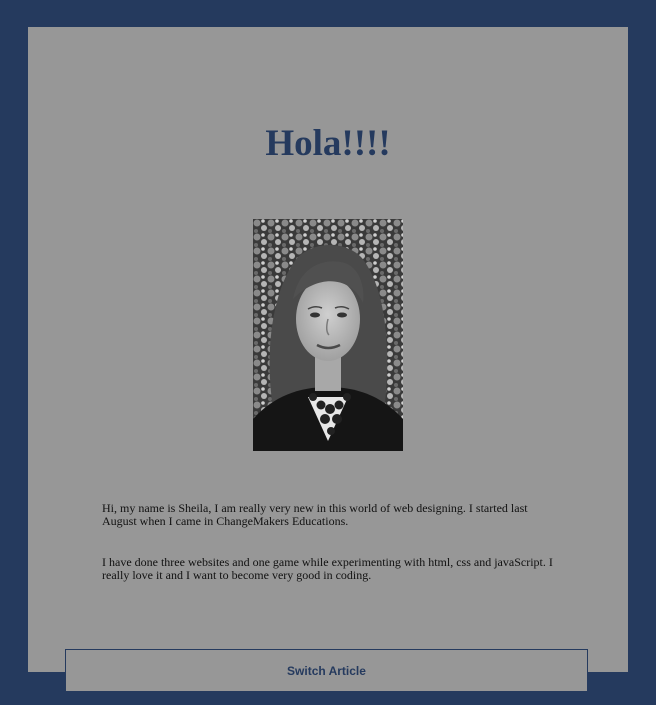  I want to click on profile-photo, so click(328, 335).